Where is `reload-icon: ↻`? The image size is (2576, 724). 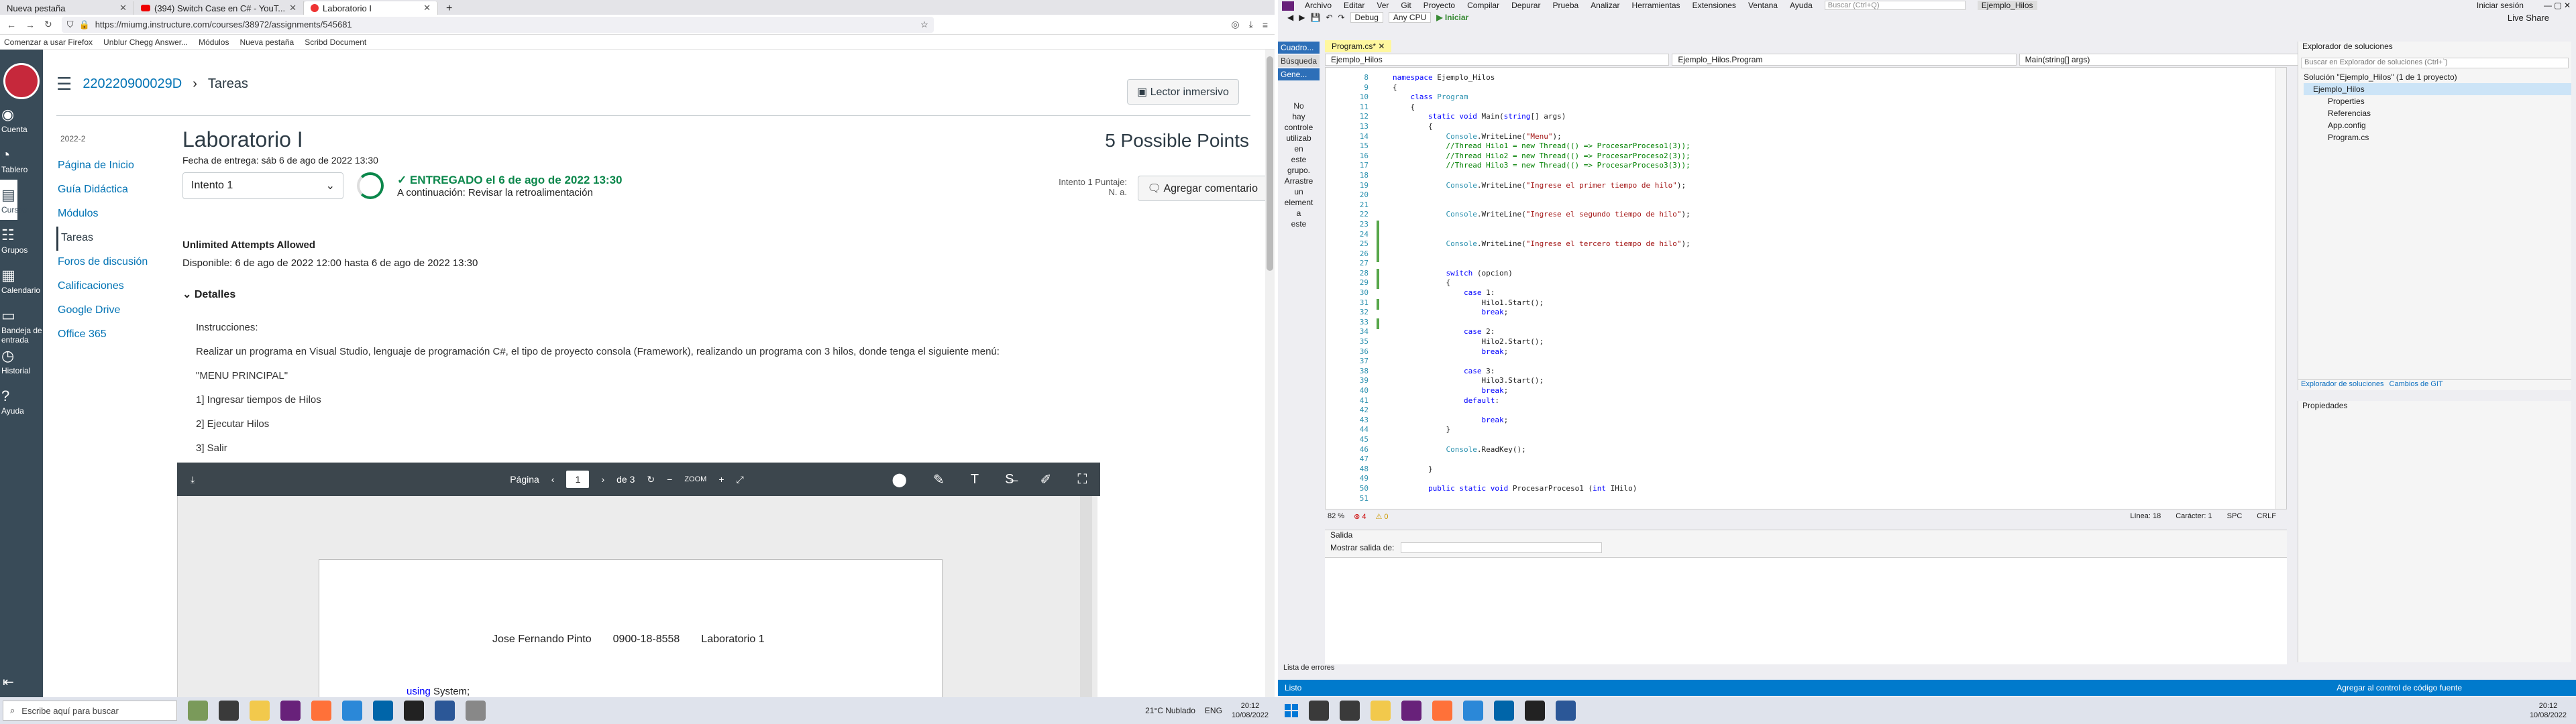
reload-icon: ↻ is located at coordinates (48, 24).